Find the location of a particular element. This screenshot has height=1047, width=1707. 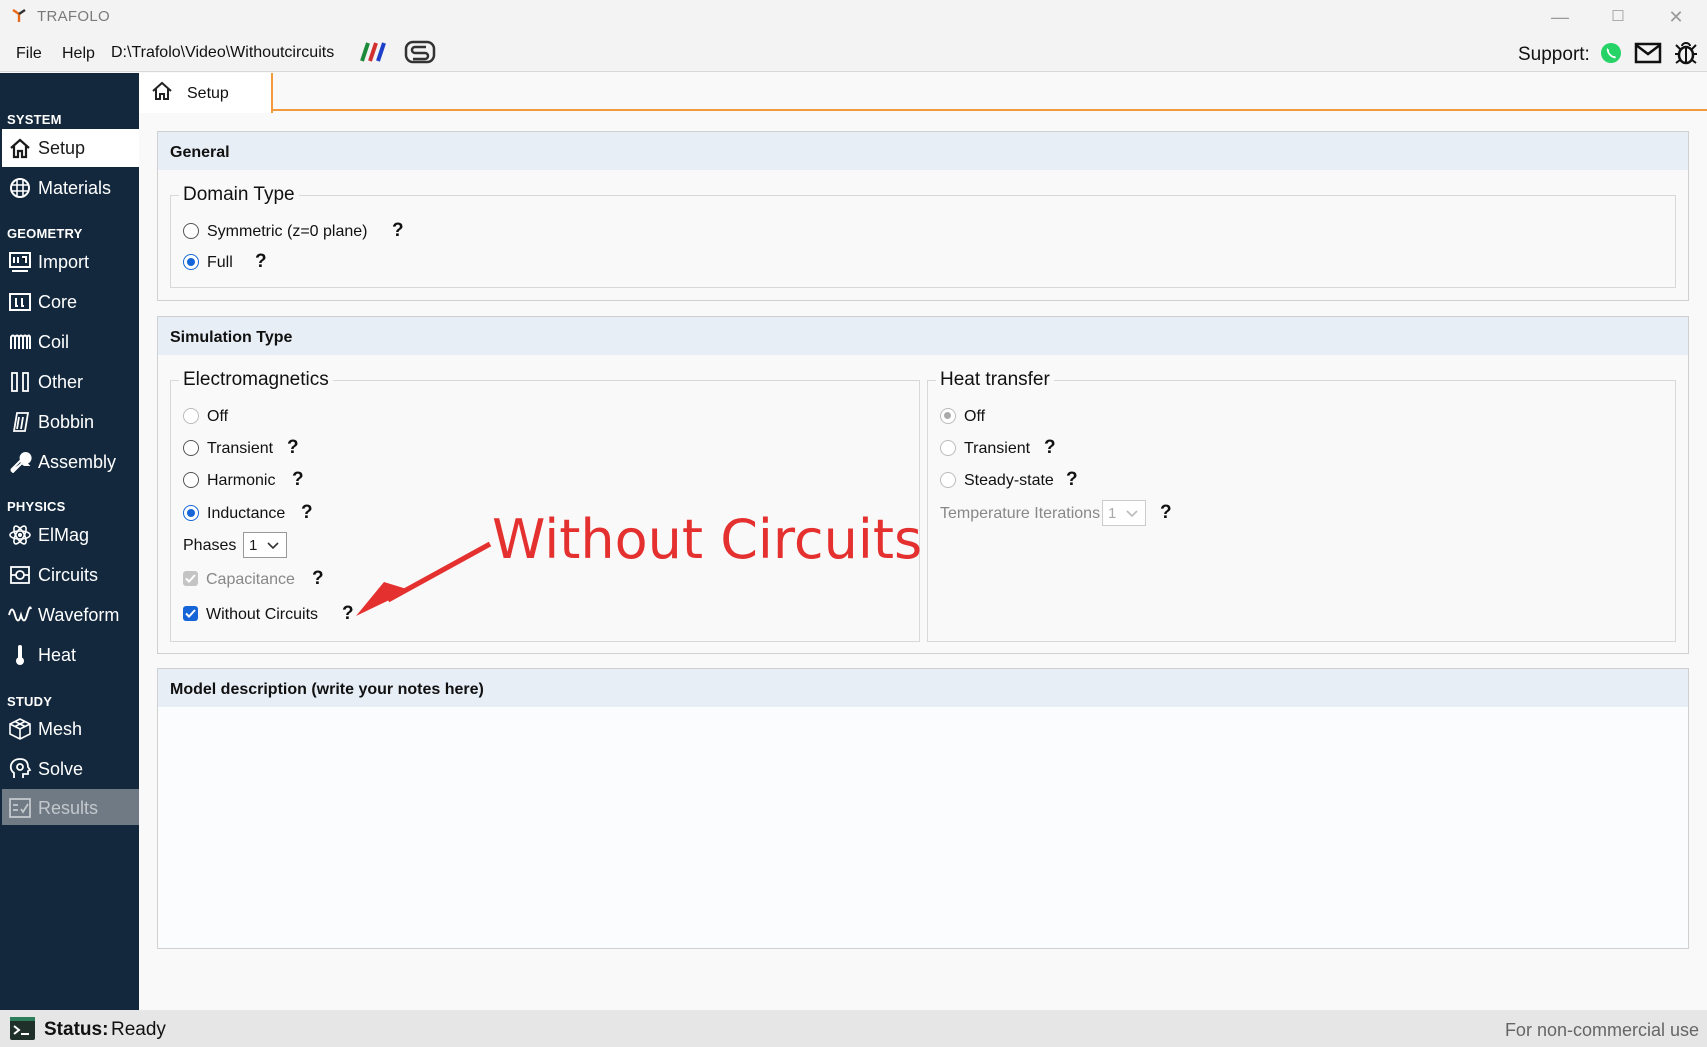

section-system: SYSTEM is located at coordinates (34, 119).